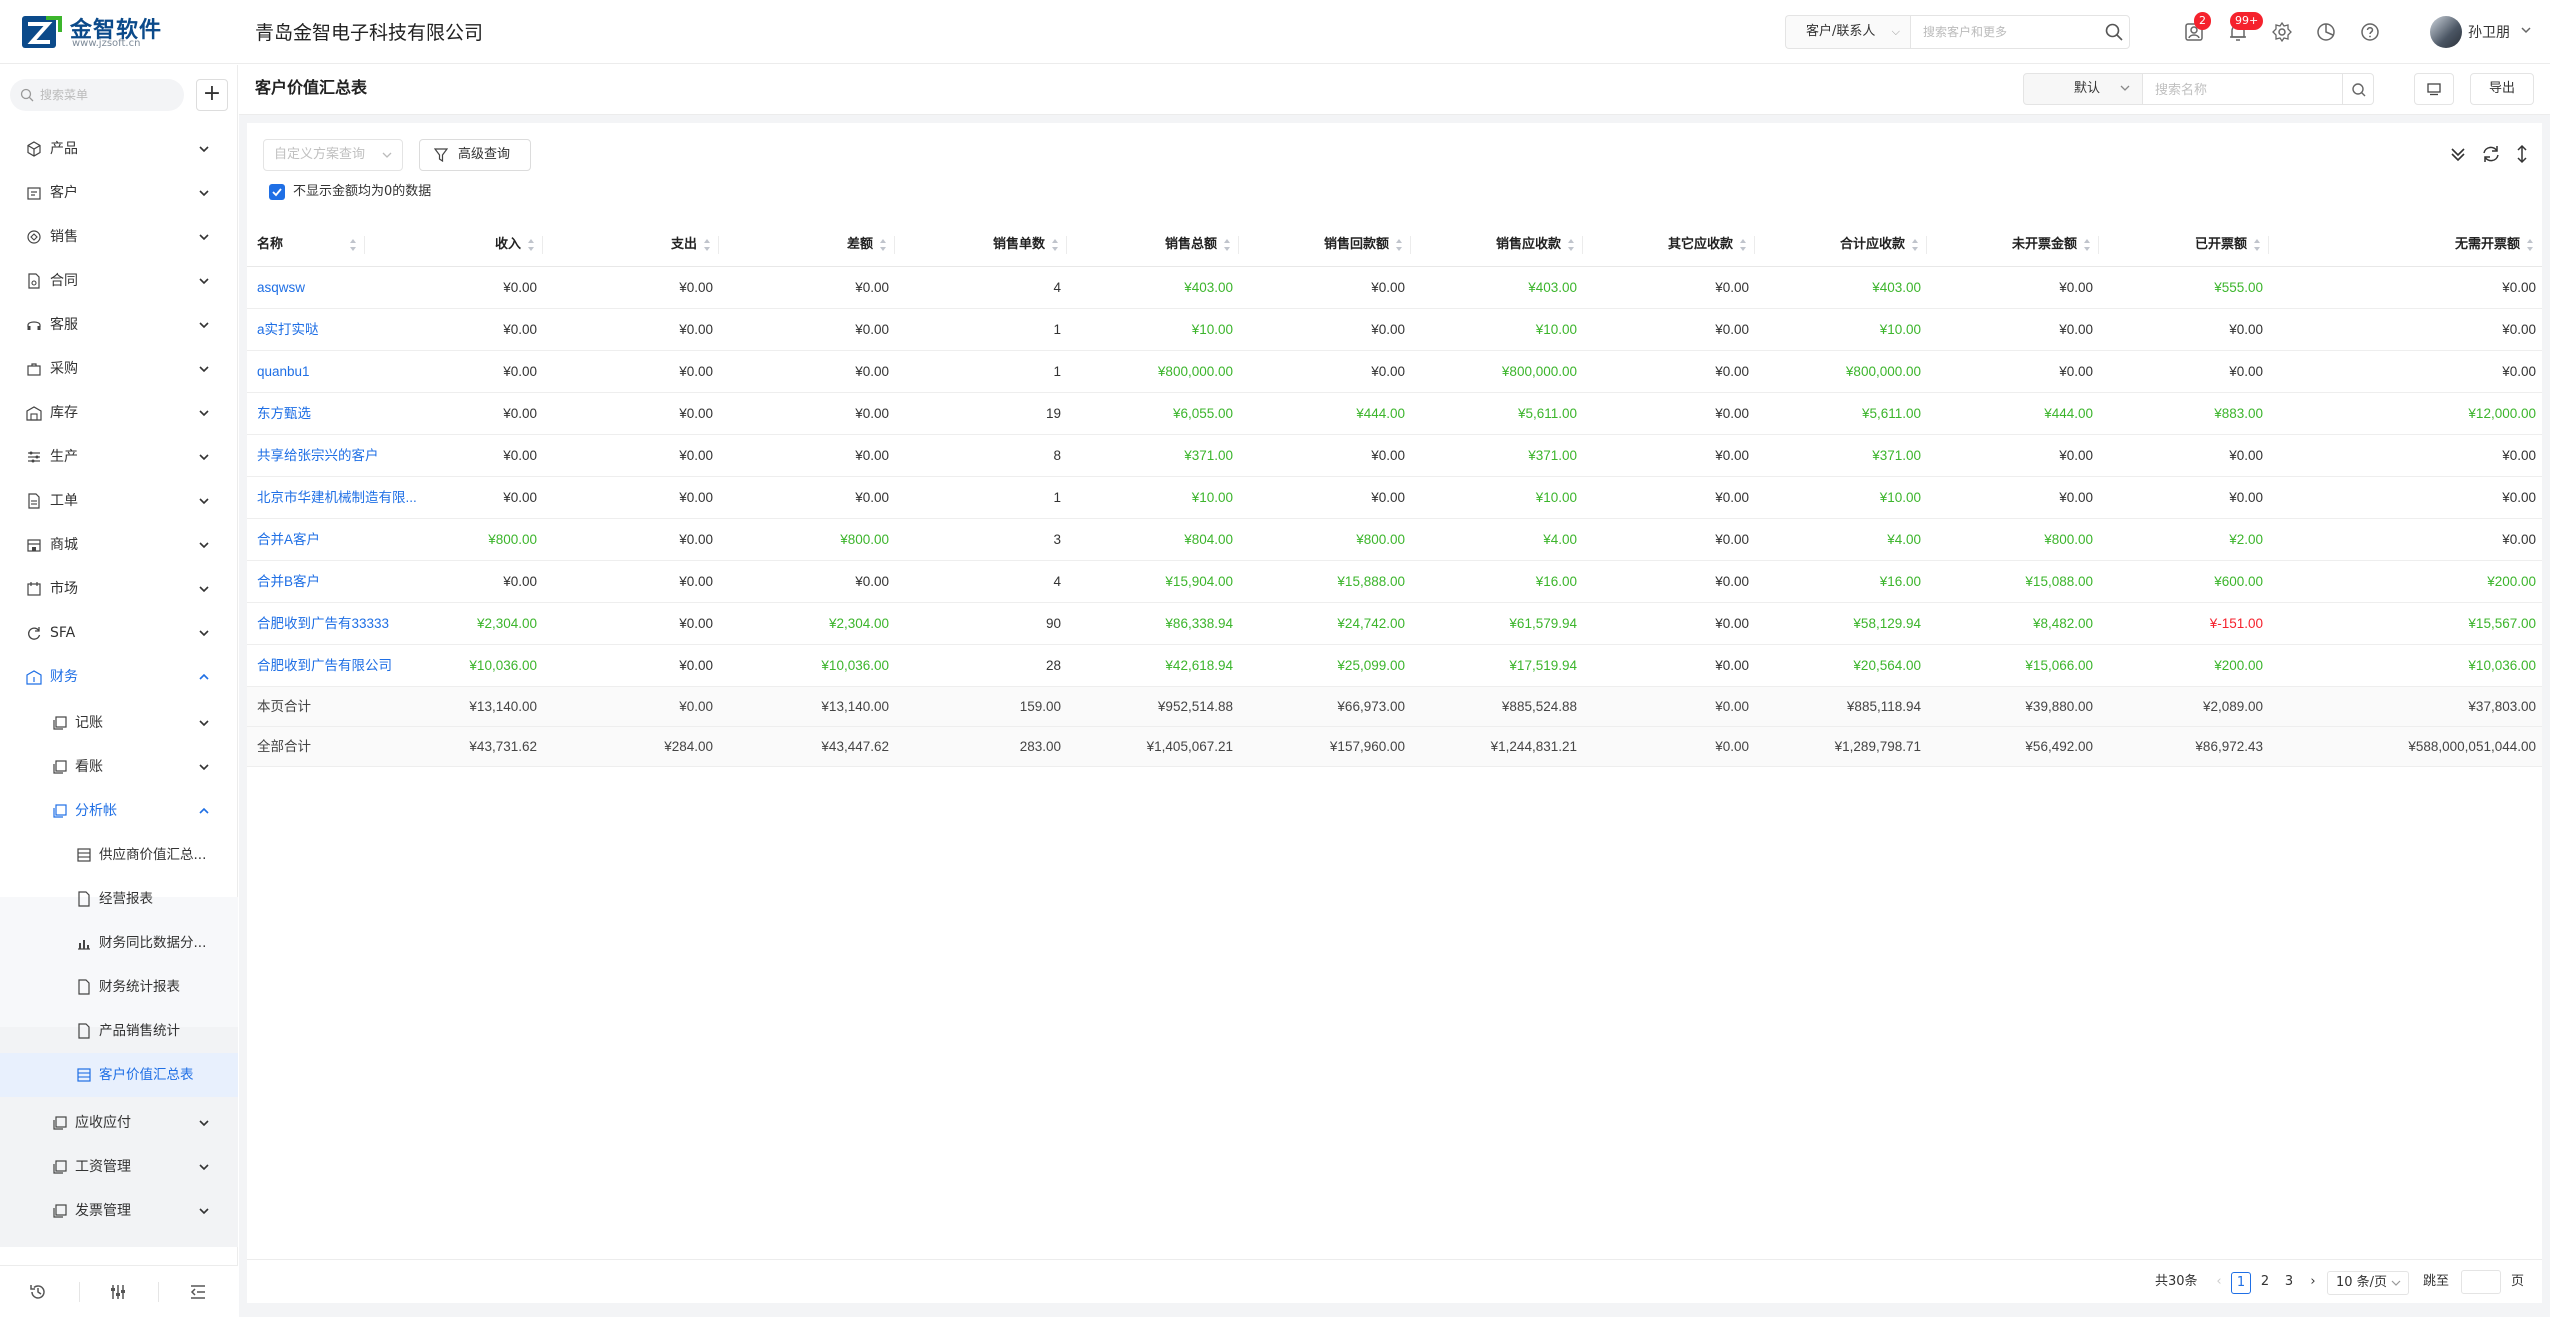 The width and height of the screenshot is (2550, 1317). I want to click on advanced-query-button: 高级查询, so click(475, 155).